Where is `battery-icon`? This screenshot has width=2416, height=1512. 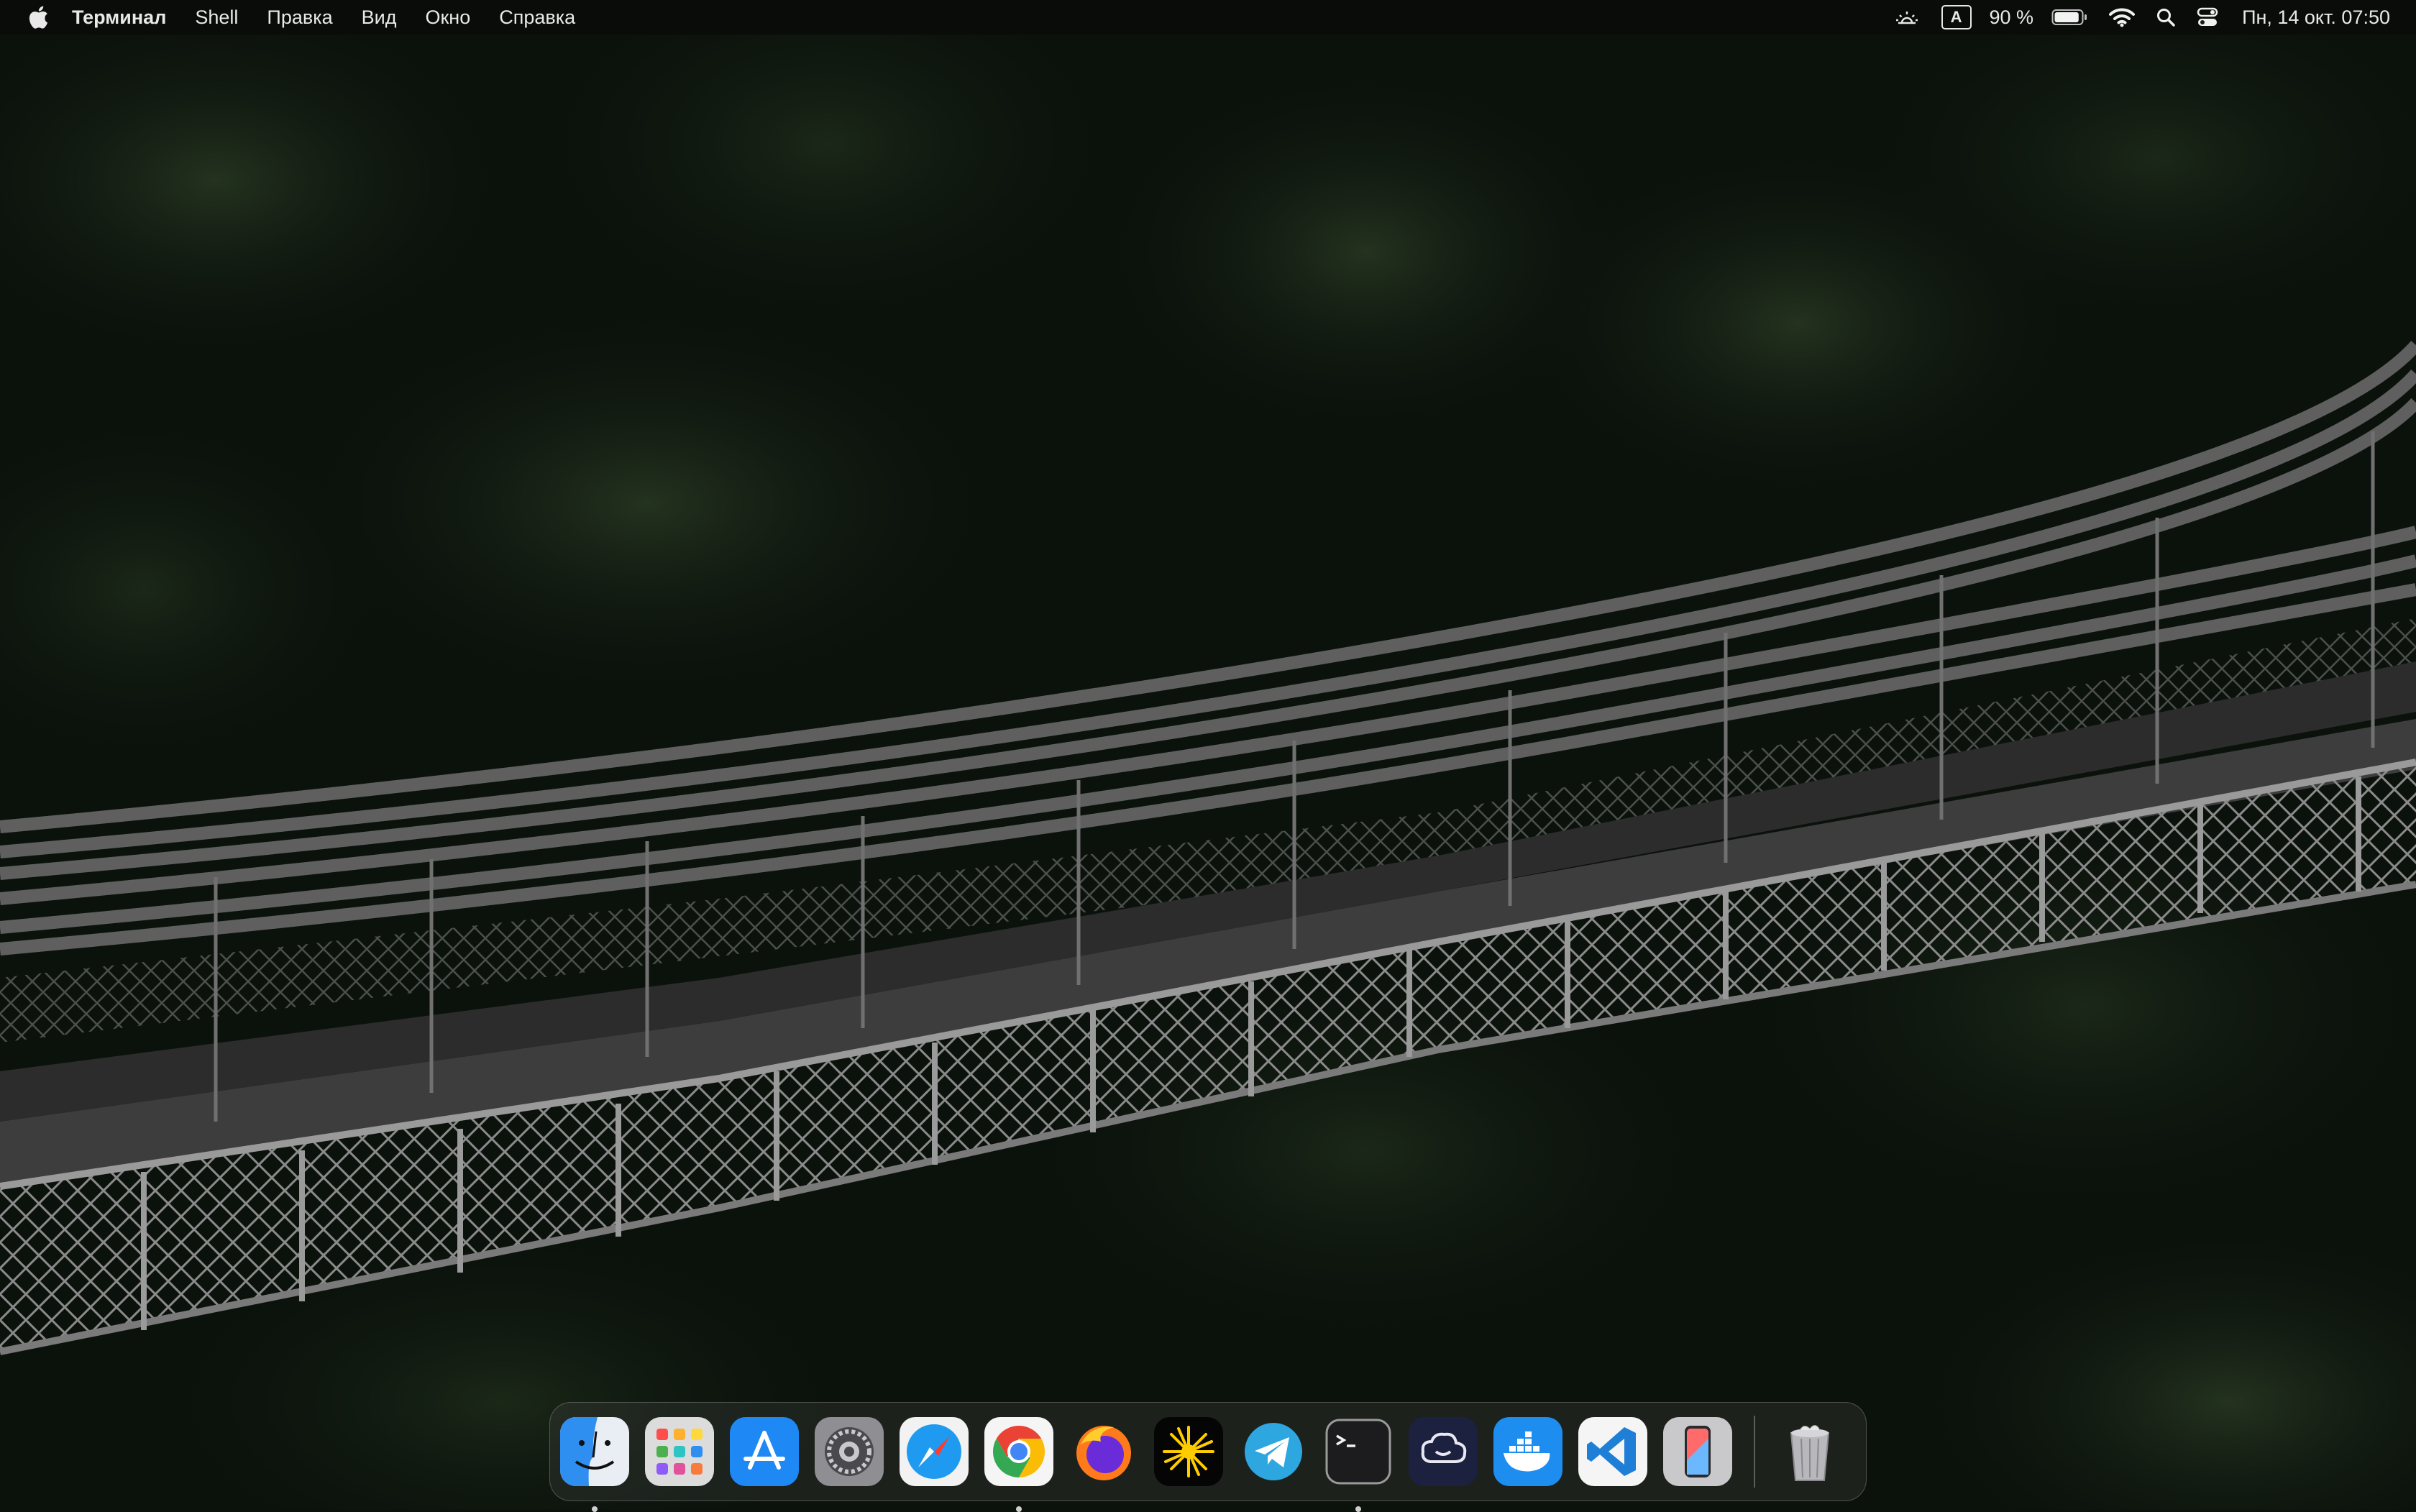 battery-icon is located at coordinates (2069, 17).